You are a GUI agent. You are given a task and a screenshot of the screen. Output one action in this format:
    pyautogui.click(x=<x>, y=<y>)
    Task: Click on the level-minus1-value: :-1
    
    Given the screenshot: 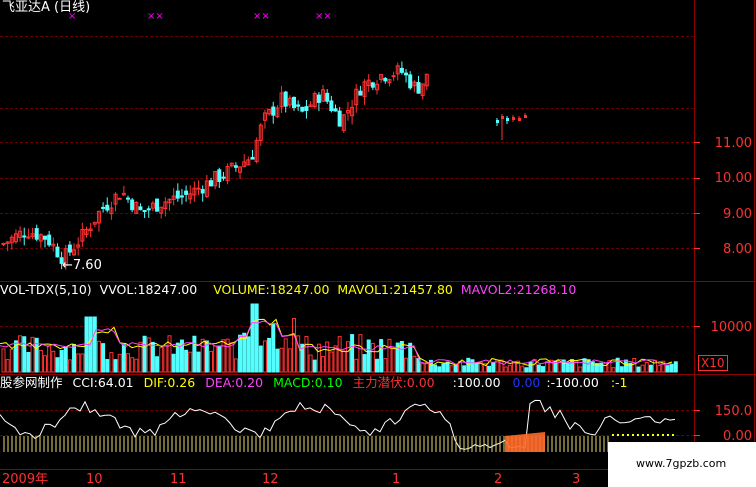 What is the action you would take?
    pyautogui.click(x=619, y=382)
    